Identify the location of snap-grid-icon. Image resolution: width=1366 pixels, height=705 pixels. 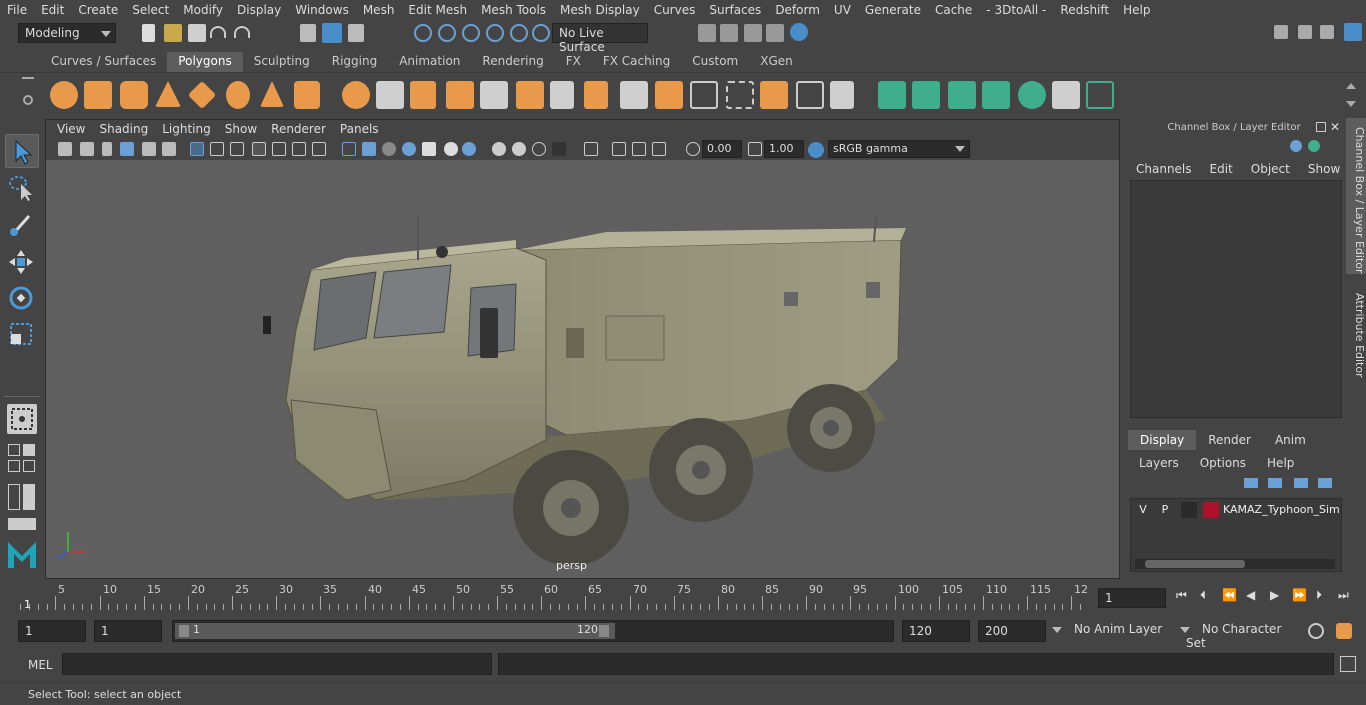
(423, 33).